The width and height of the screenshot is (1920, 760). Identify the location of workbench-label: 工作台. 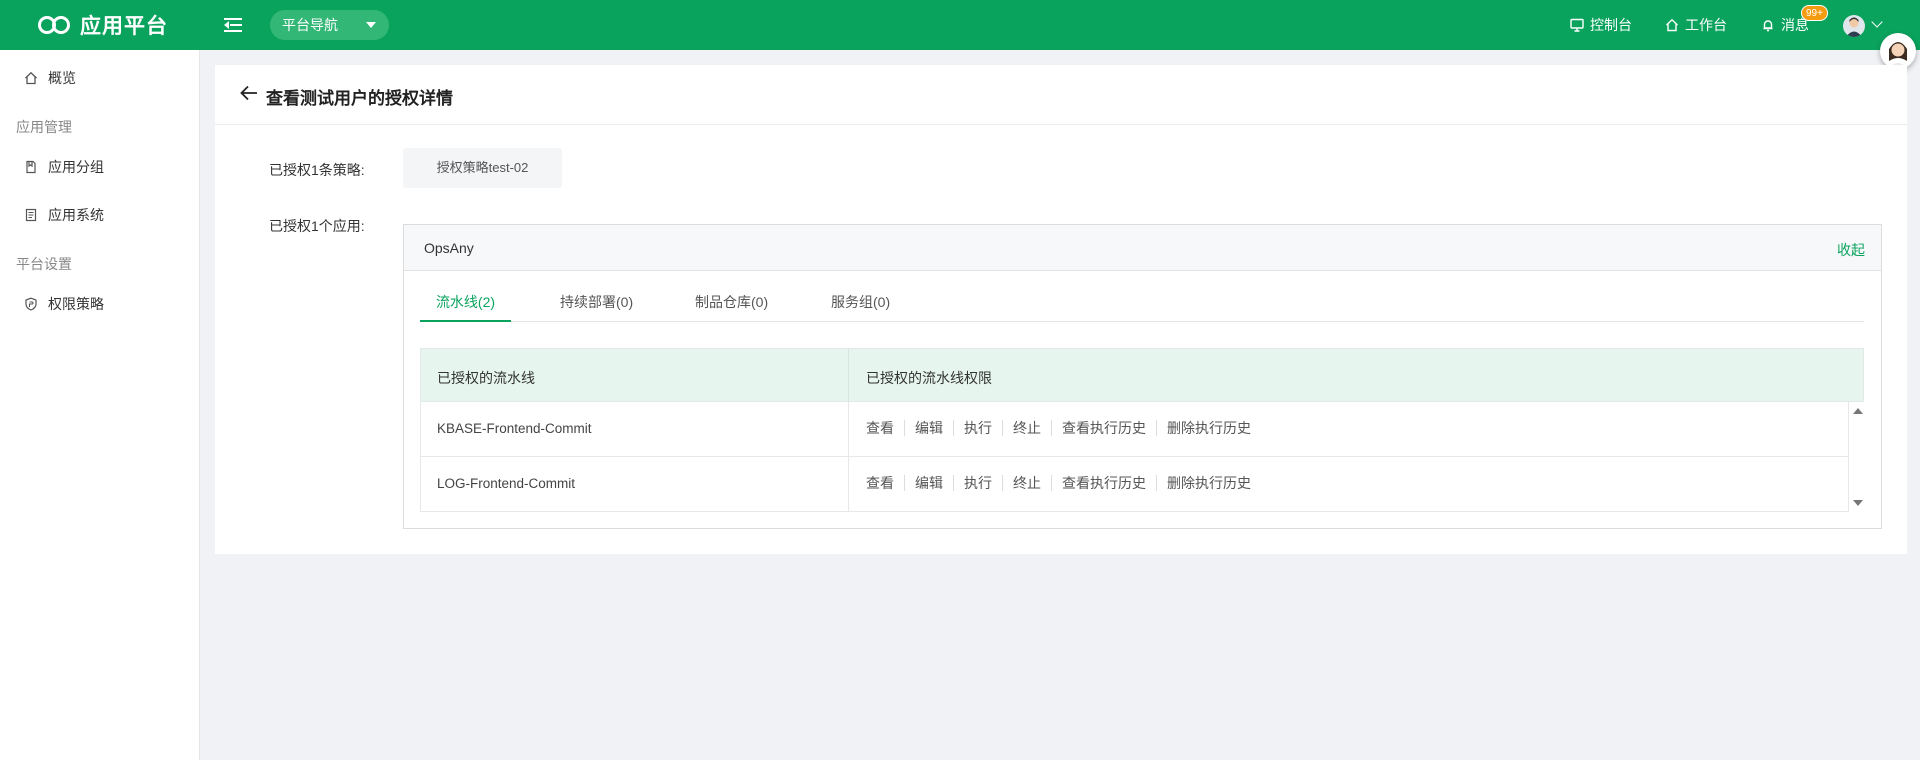
(1706, 25).